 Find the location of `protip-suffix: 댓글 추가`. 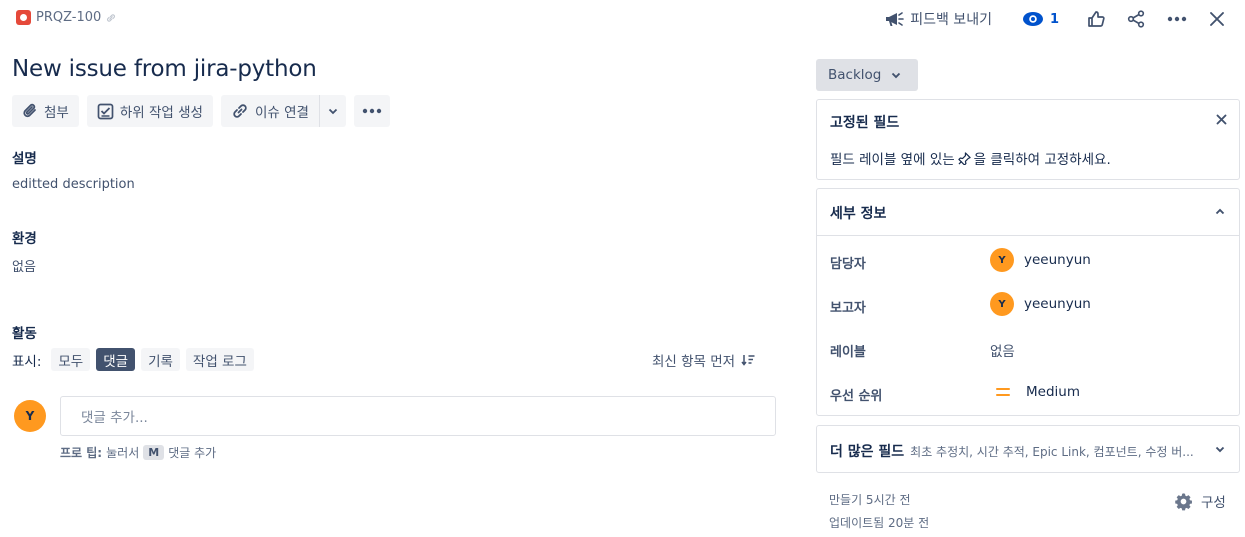

protip-suffix: 댓글 추가 is located at coordinates (192, 453).